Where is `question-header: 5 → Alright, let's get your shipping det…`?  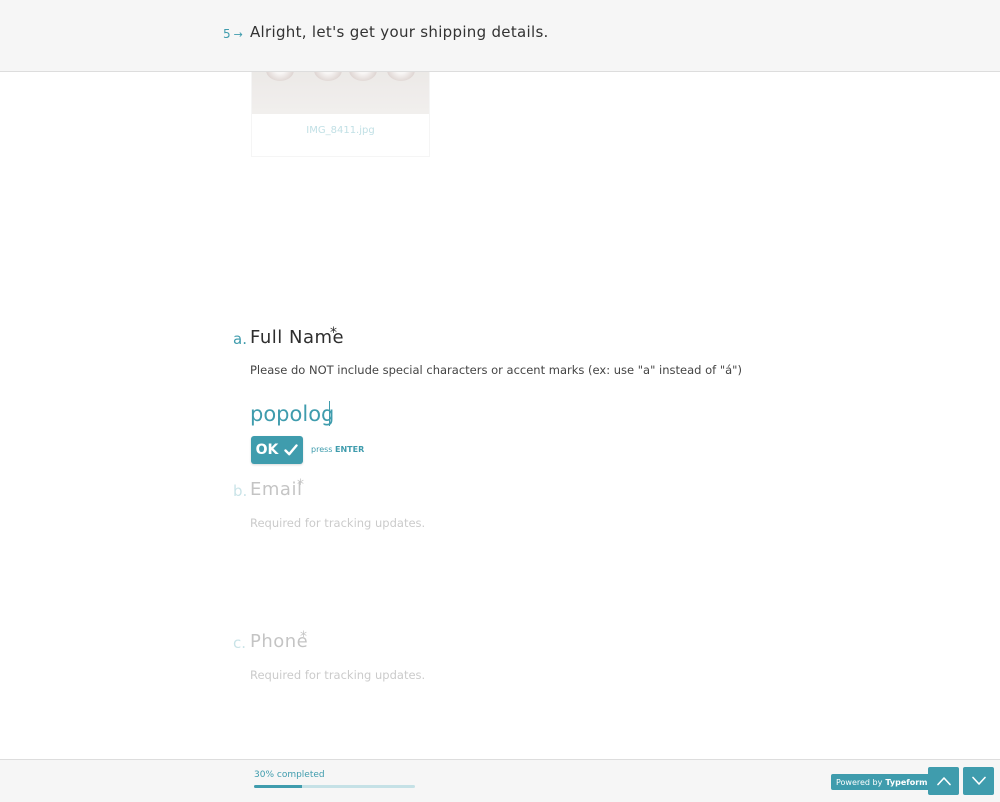
question-header: 5 → Alright, let's get your shipping det… is located at coordinates (500, 36).